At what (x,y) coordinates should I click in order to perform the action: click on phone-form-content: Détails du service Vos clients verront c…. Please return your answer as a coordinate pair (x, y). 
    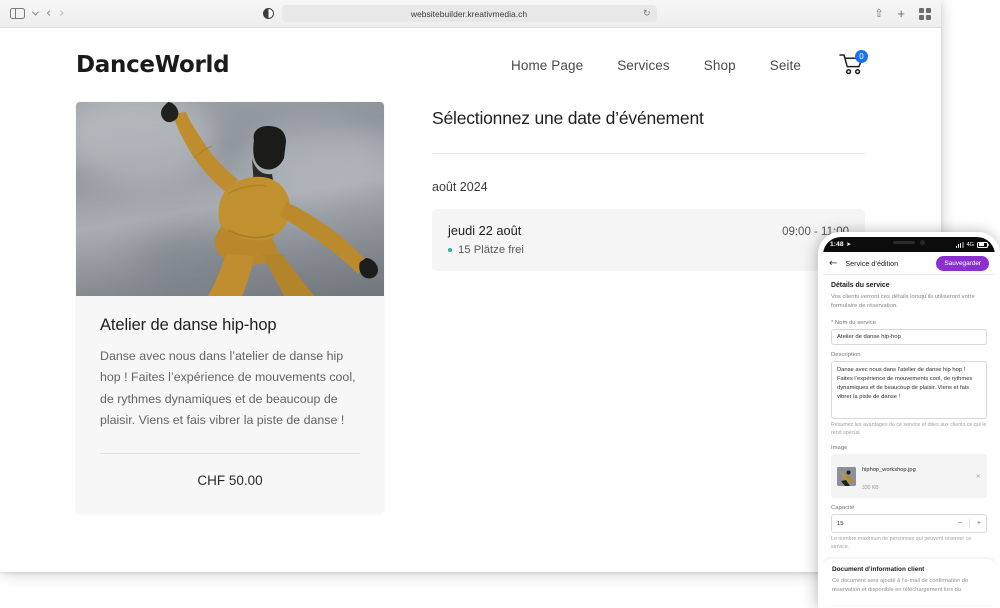
    Looking at the image, I should click on (909, 441).